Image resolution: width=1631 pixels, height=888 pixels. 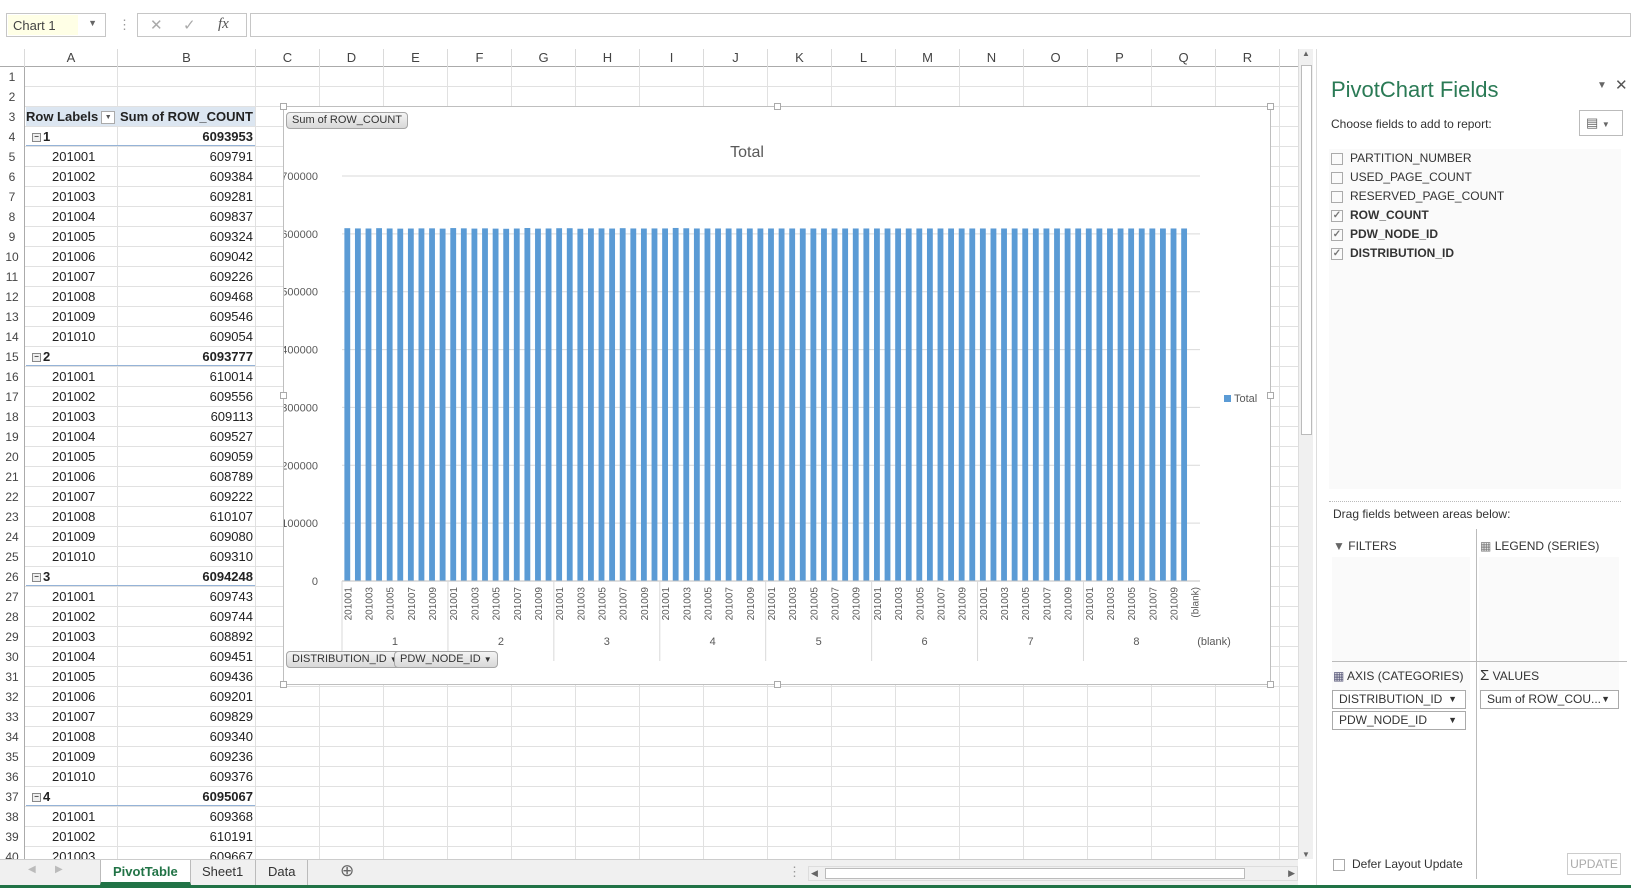 What do you see at coordinates (186, 376) in the screenshot?
I see `row-value: 610014` at bounding box center [186, 376].